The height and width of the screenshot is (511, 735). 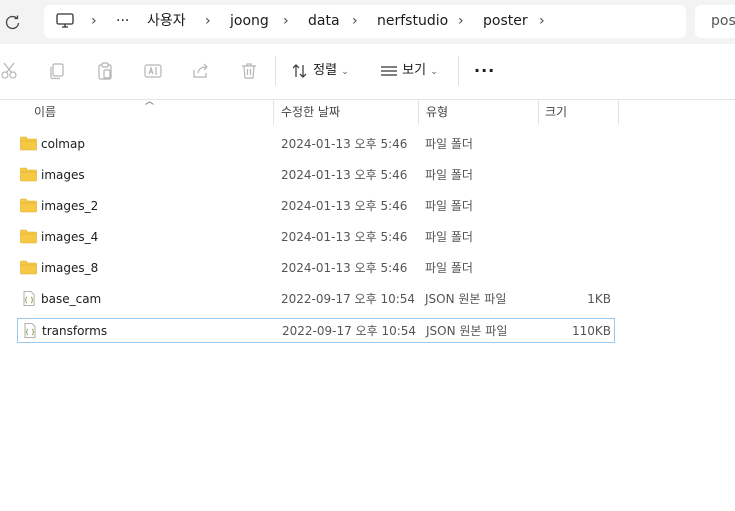 What do you see at coordinates (105, 71) in the screenshot?
I see `paste-icon` at bounding box center [105, 71].